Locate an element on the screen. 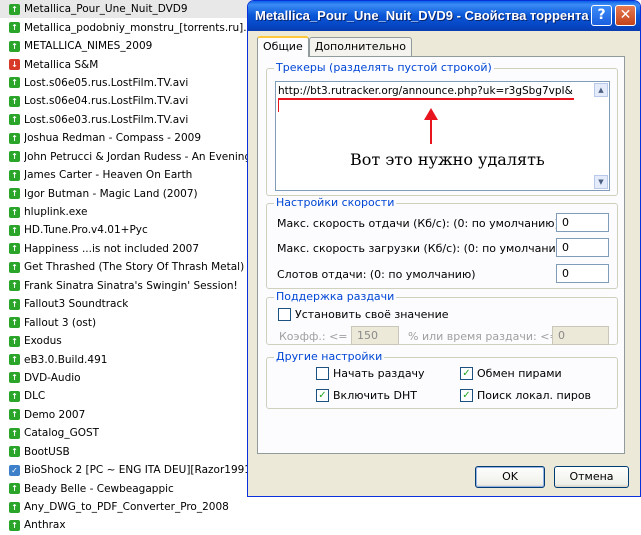 Image resolution: width=641 pixels, height=535 pixels. upload-slots-label: Слотов отдачи: (0: по умолчанию) is located at coordinates (376, 274).